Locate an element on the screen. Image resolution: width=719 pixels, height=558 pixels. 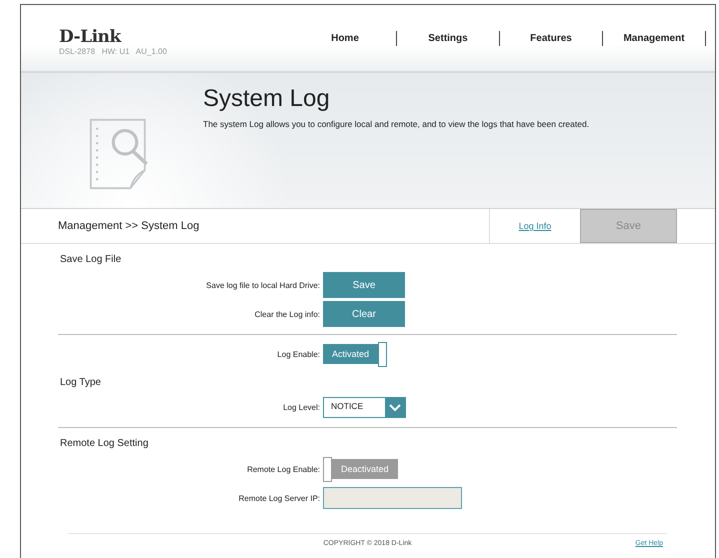
field-label: Log Enable: is located at coordinates (298, 354).